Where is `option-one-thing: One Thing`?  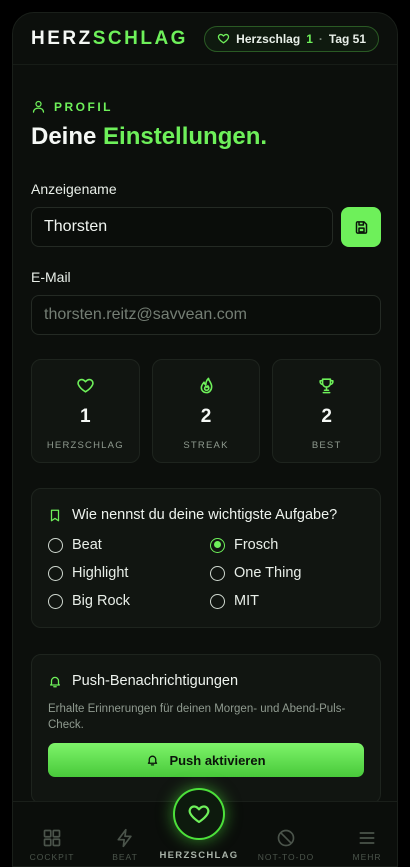
option-one-thing: One Thing is located at coordinates (255, 573).